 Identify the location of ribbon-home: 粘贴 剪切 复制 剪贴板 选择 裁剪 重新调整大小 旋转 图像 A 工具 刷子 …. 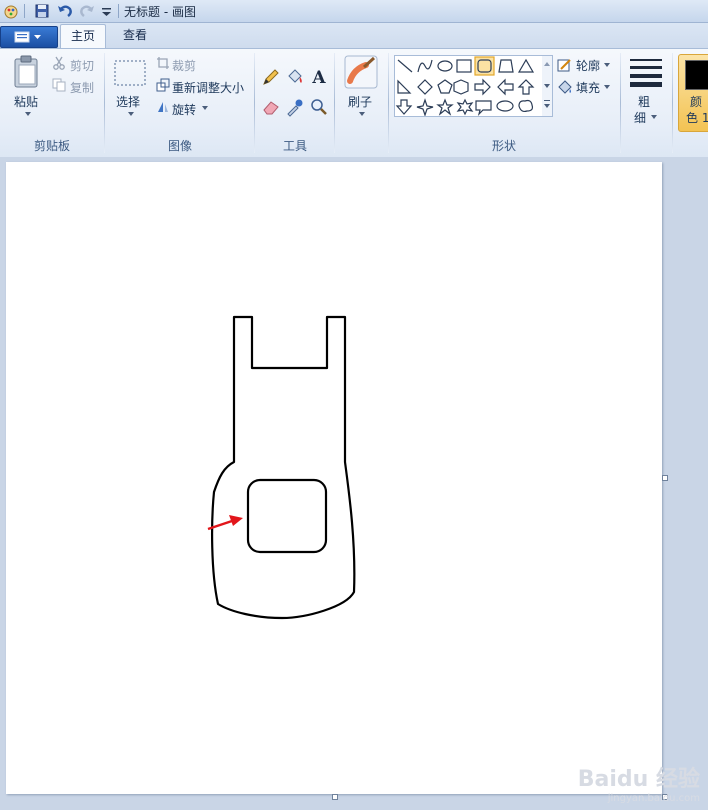
(354, 103).